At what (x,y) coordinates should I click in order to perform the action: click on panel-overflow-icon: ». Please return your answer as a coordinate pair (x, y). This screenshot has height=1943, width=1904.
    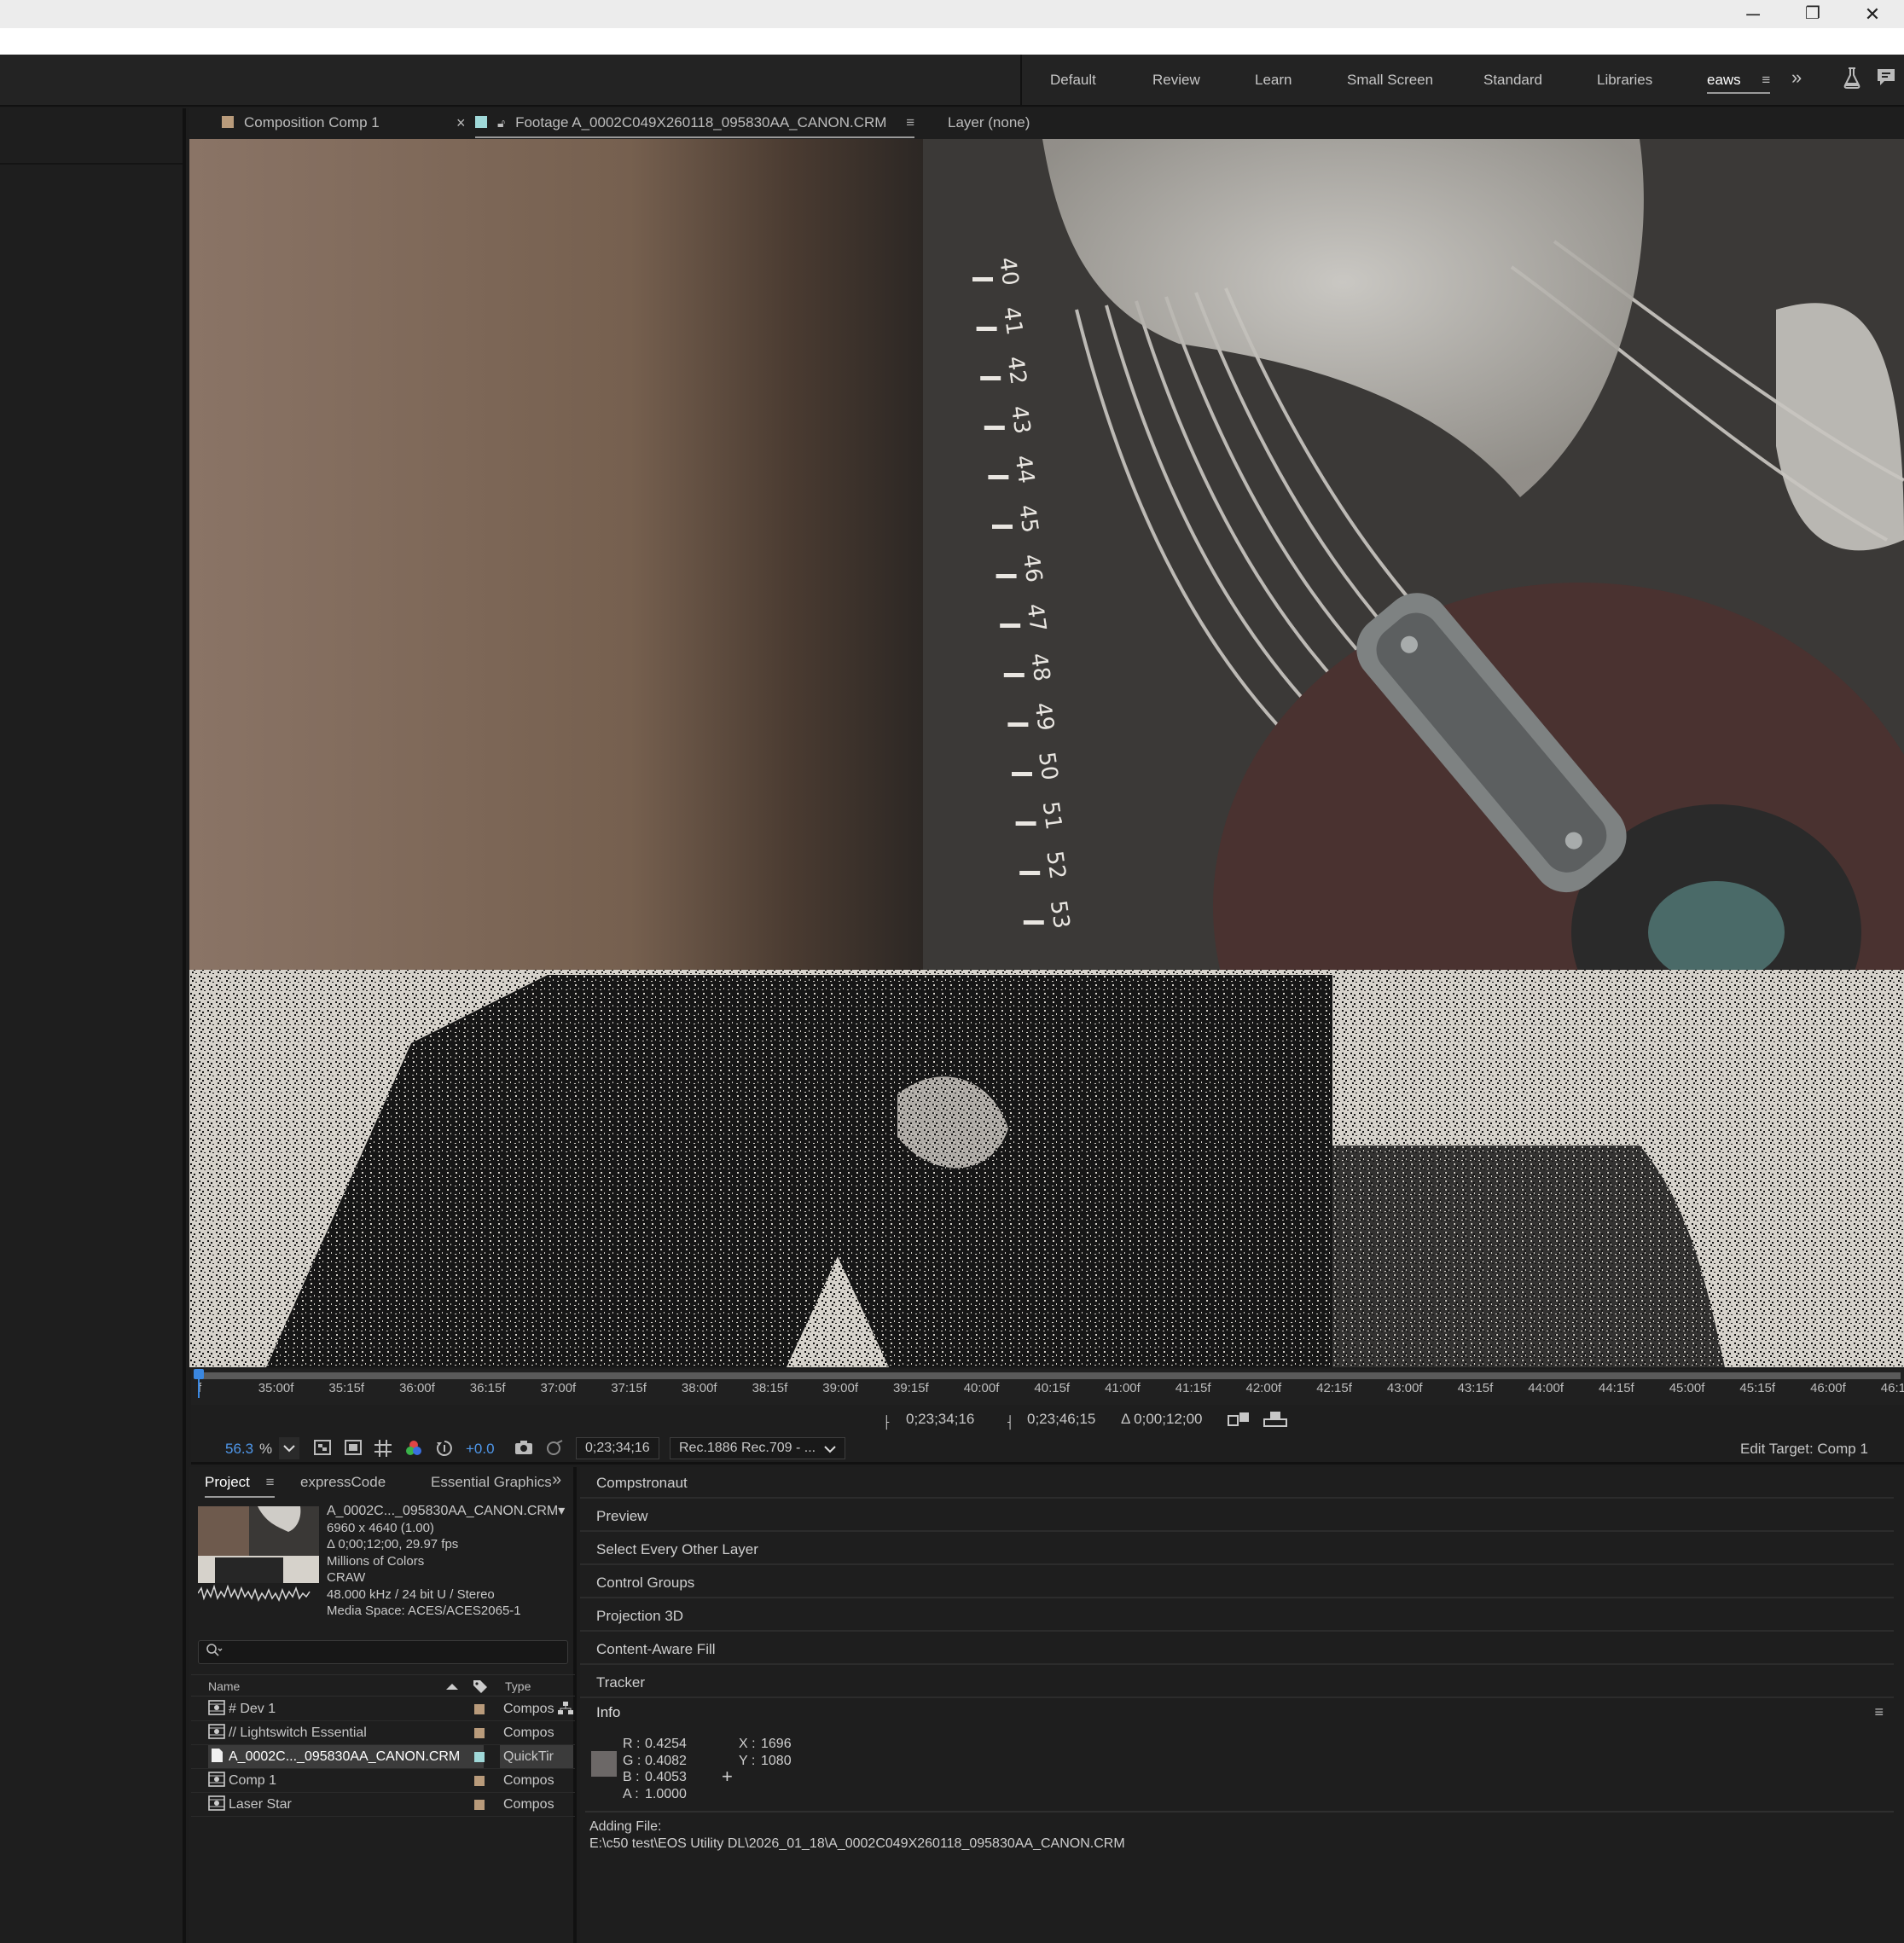
    Looking at the image, I should click on (556, 1480).